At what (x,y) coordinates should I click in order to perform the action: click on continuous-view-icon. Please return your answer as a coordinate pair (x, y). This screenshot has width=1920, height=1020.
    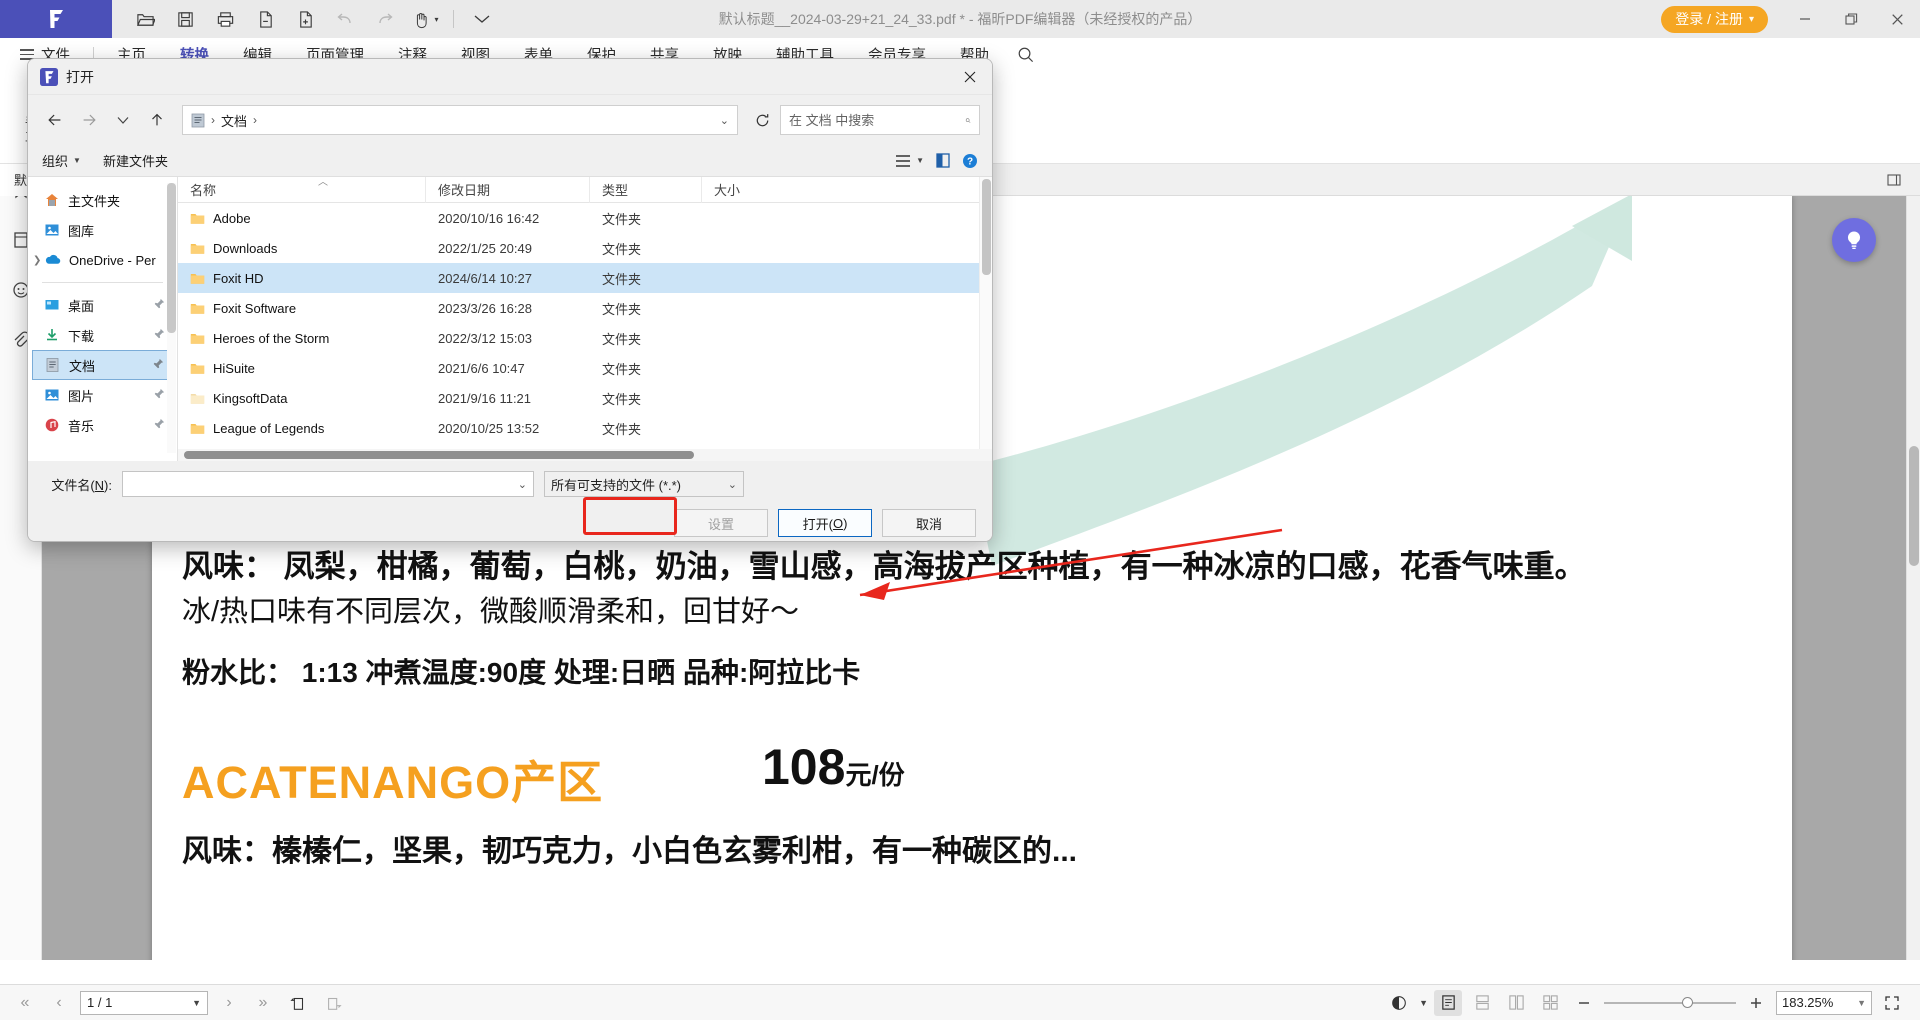
    Looking at the image, I should click on (1482, 1003).